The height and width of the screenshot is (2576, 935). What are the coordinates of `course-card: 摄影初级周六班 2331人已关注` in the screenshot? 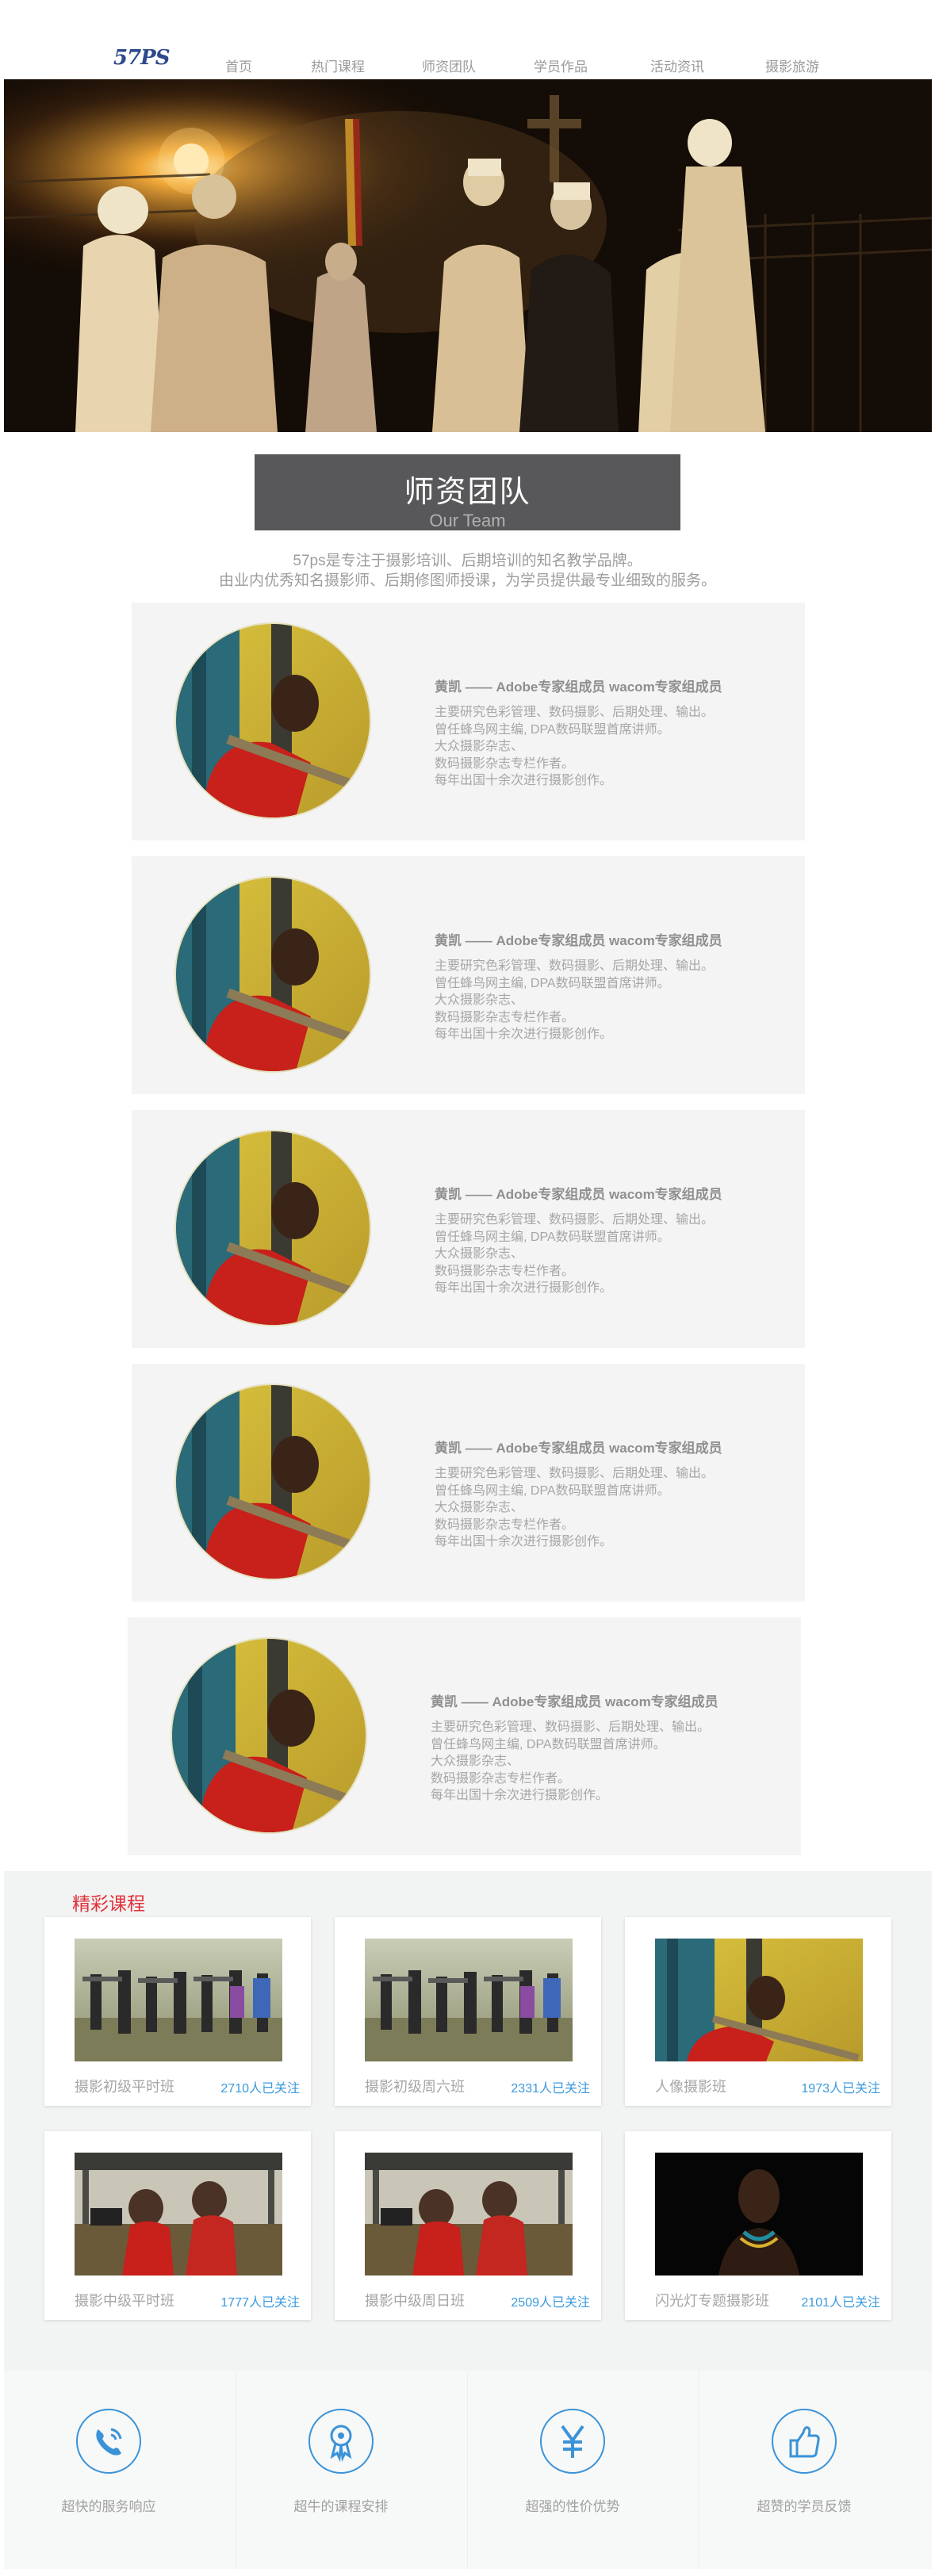 It's located at (468, 2011).